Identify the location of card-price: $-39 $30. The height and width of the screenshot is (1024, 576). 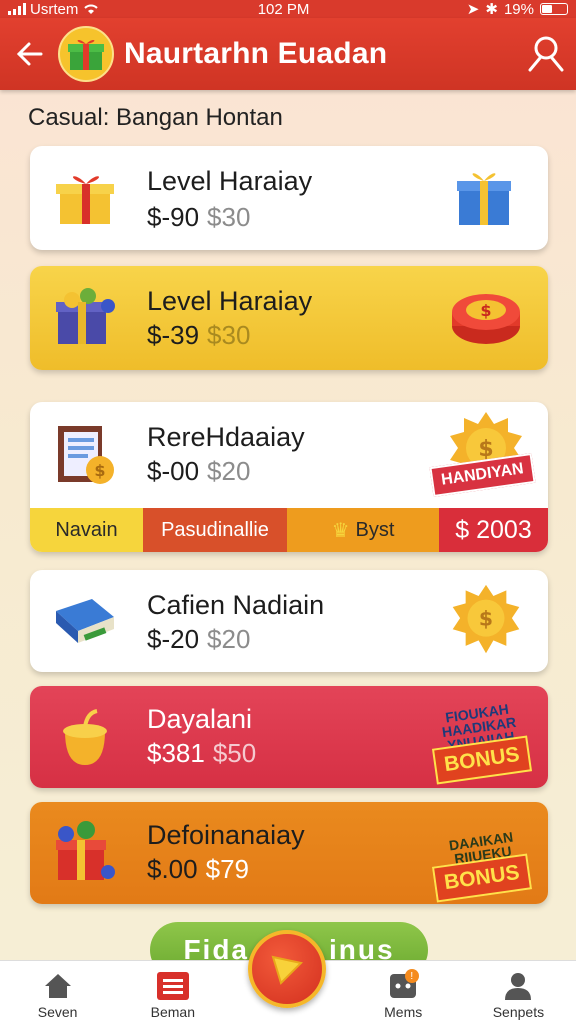
(199, 335).